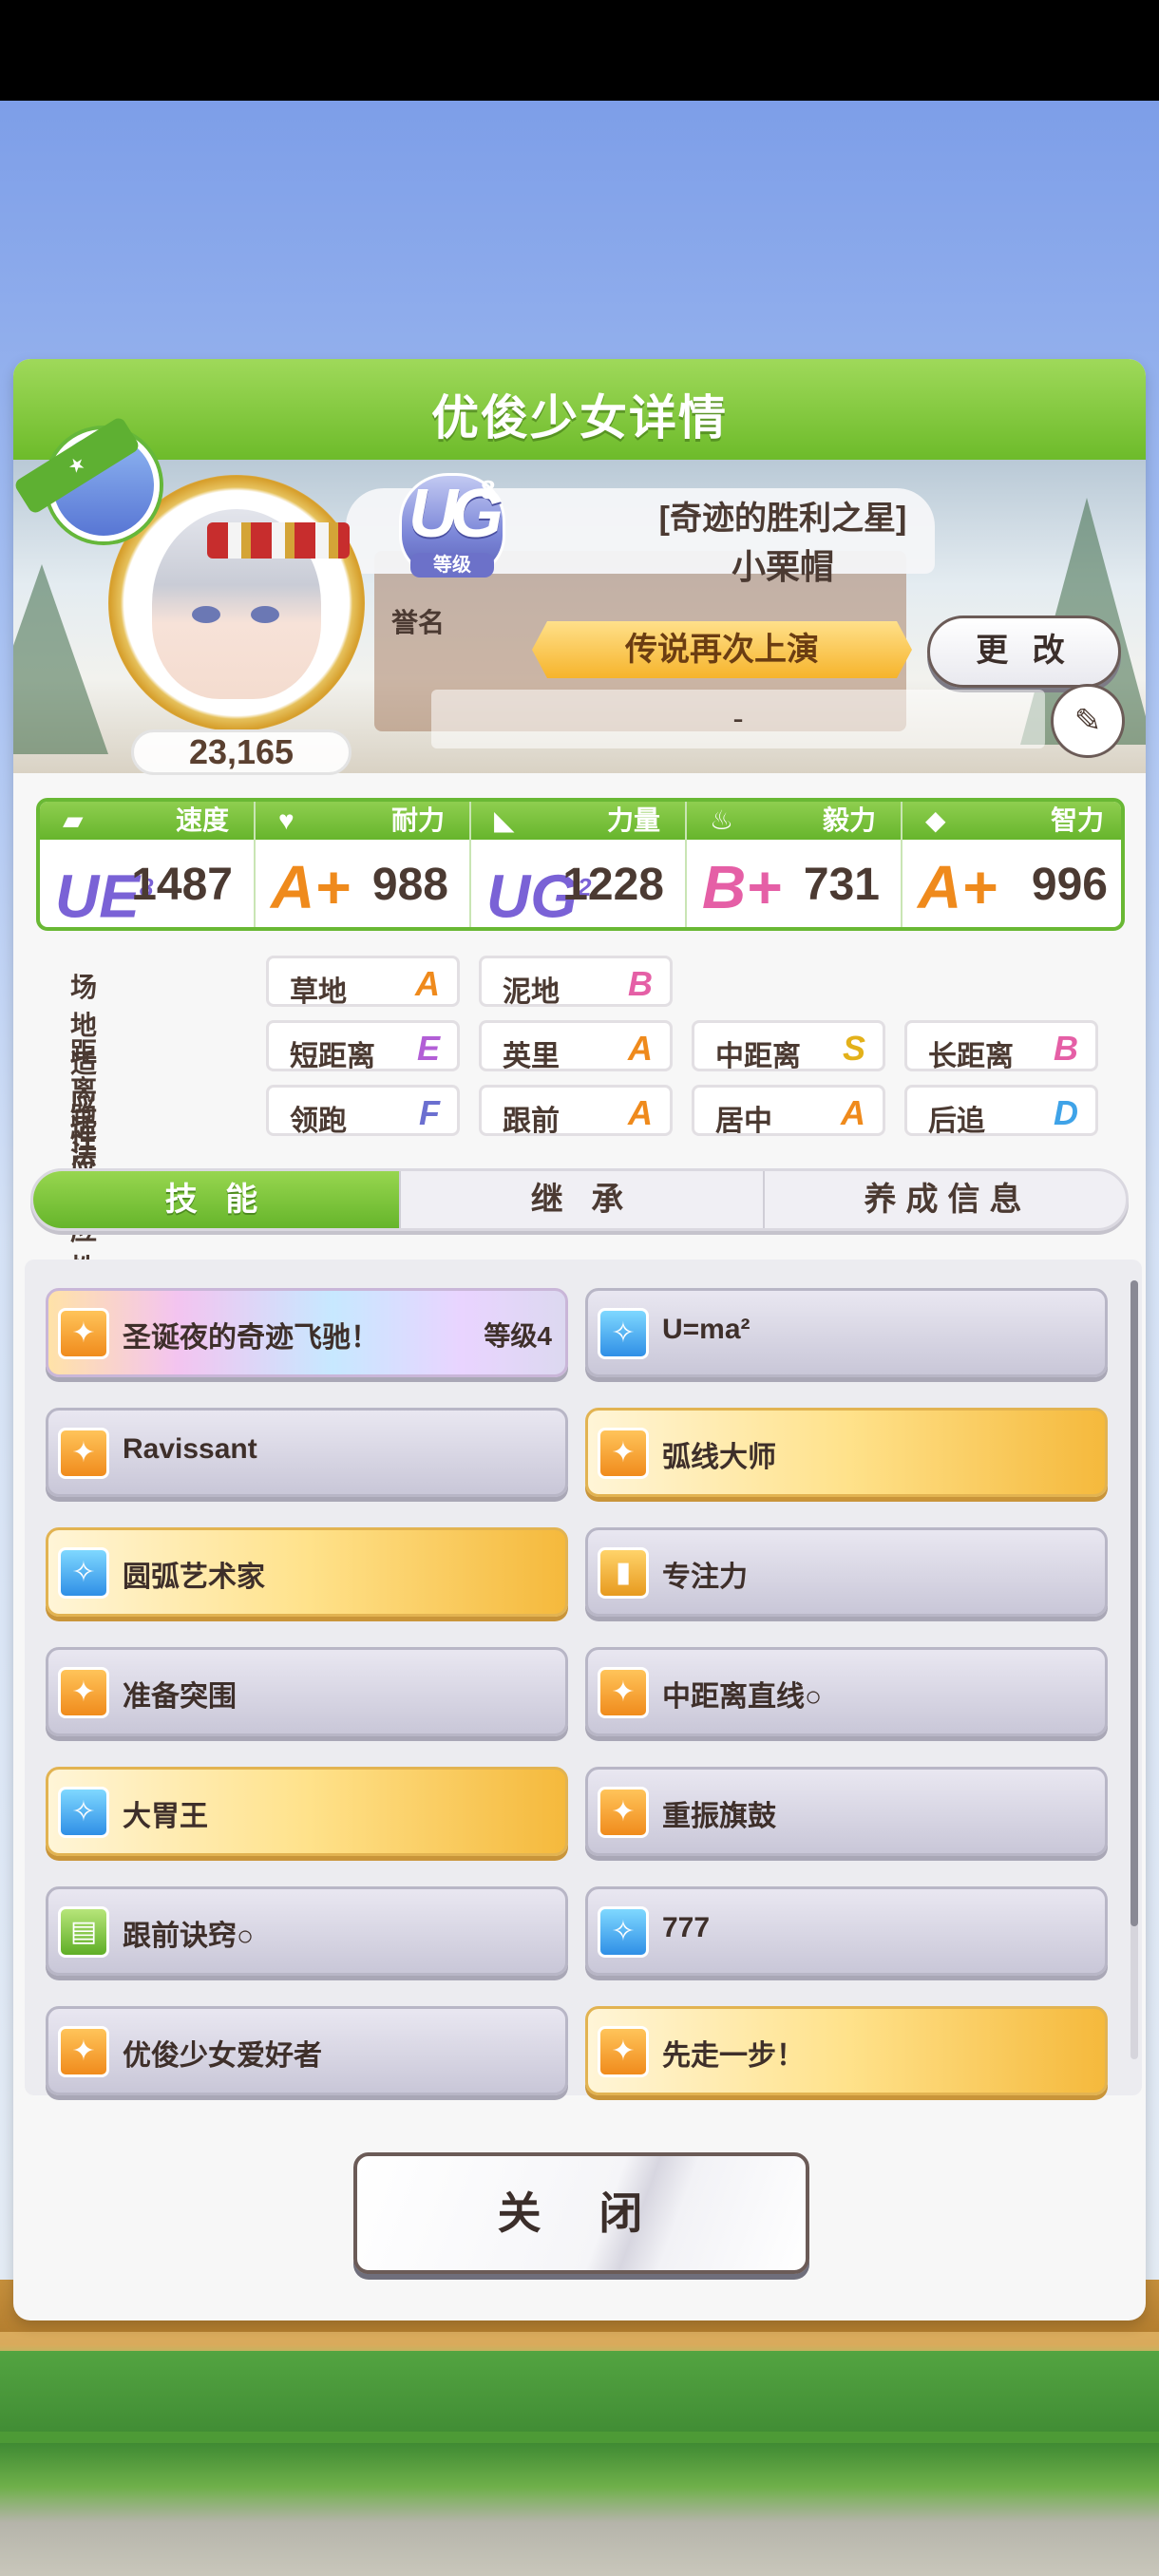 The image size is (1159, 2576). I want to click on stat-value: 1487, so click(182, 885).